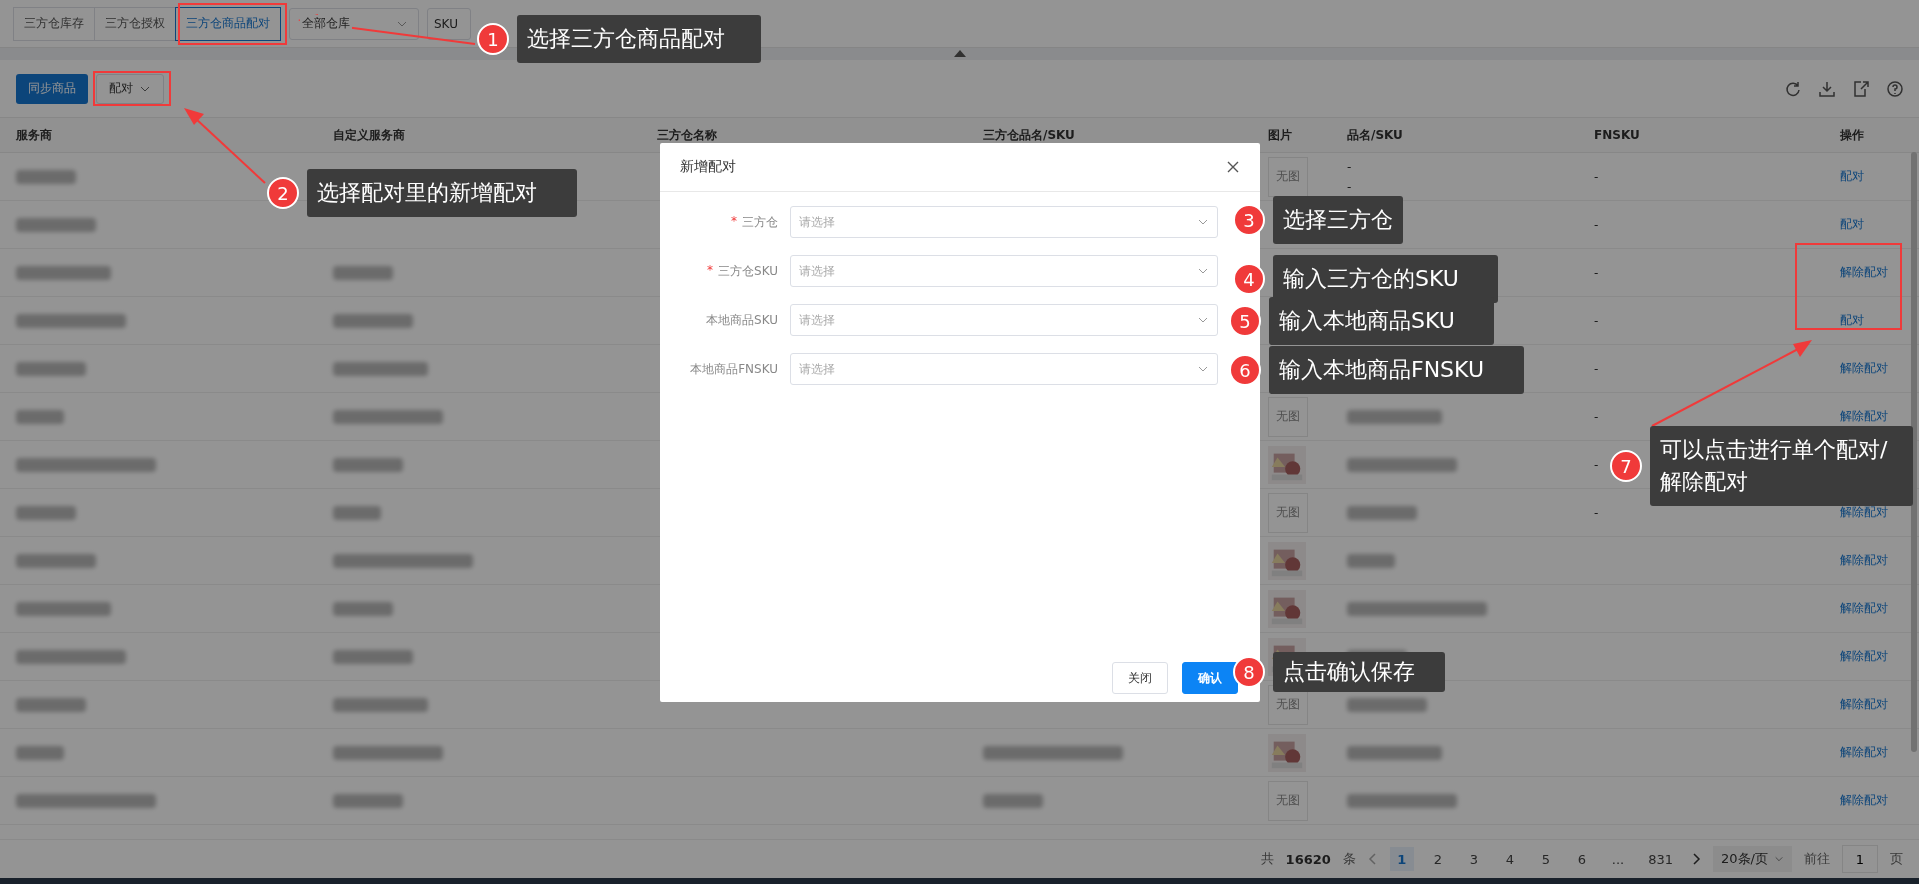  What do you see at coordinates (1914, 452) in the screenshot?
I see `scrollbar` at bounding box center [1914, 452].